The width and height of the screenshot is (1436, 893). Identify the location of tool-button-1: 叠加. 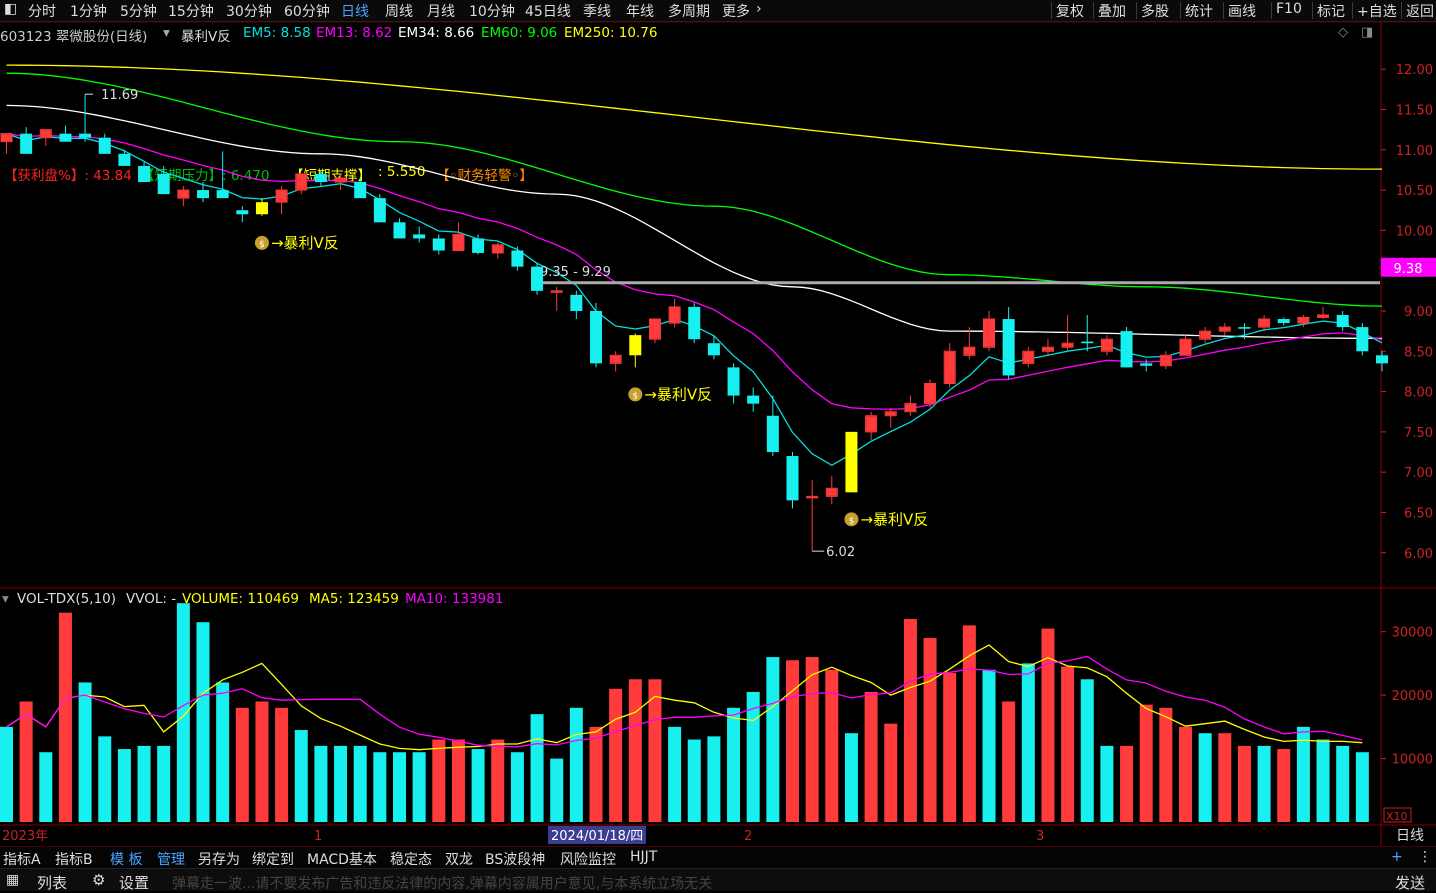
(1112, 11).